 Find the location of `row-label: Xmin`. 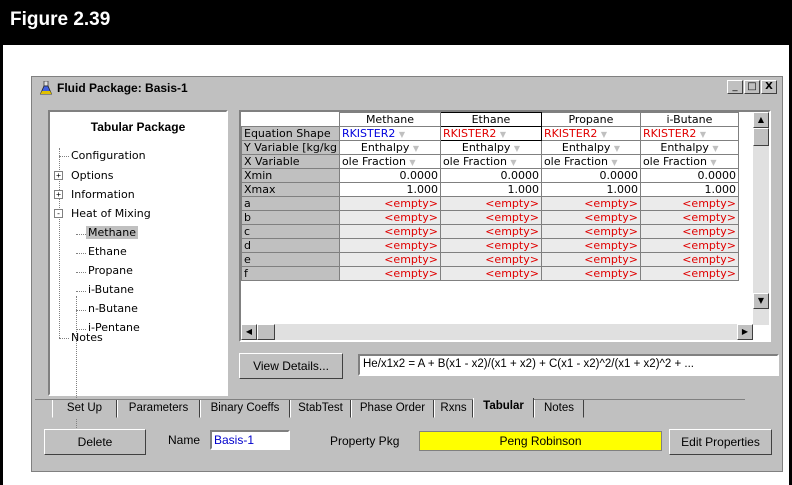

row-label: Xmin is located at coordinates (290, 175).